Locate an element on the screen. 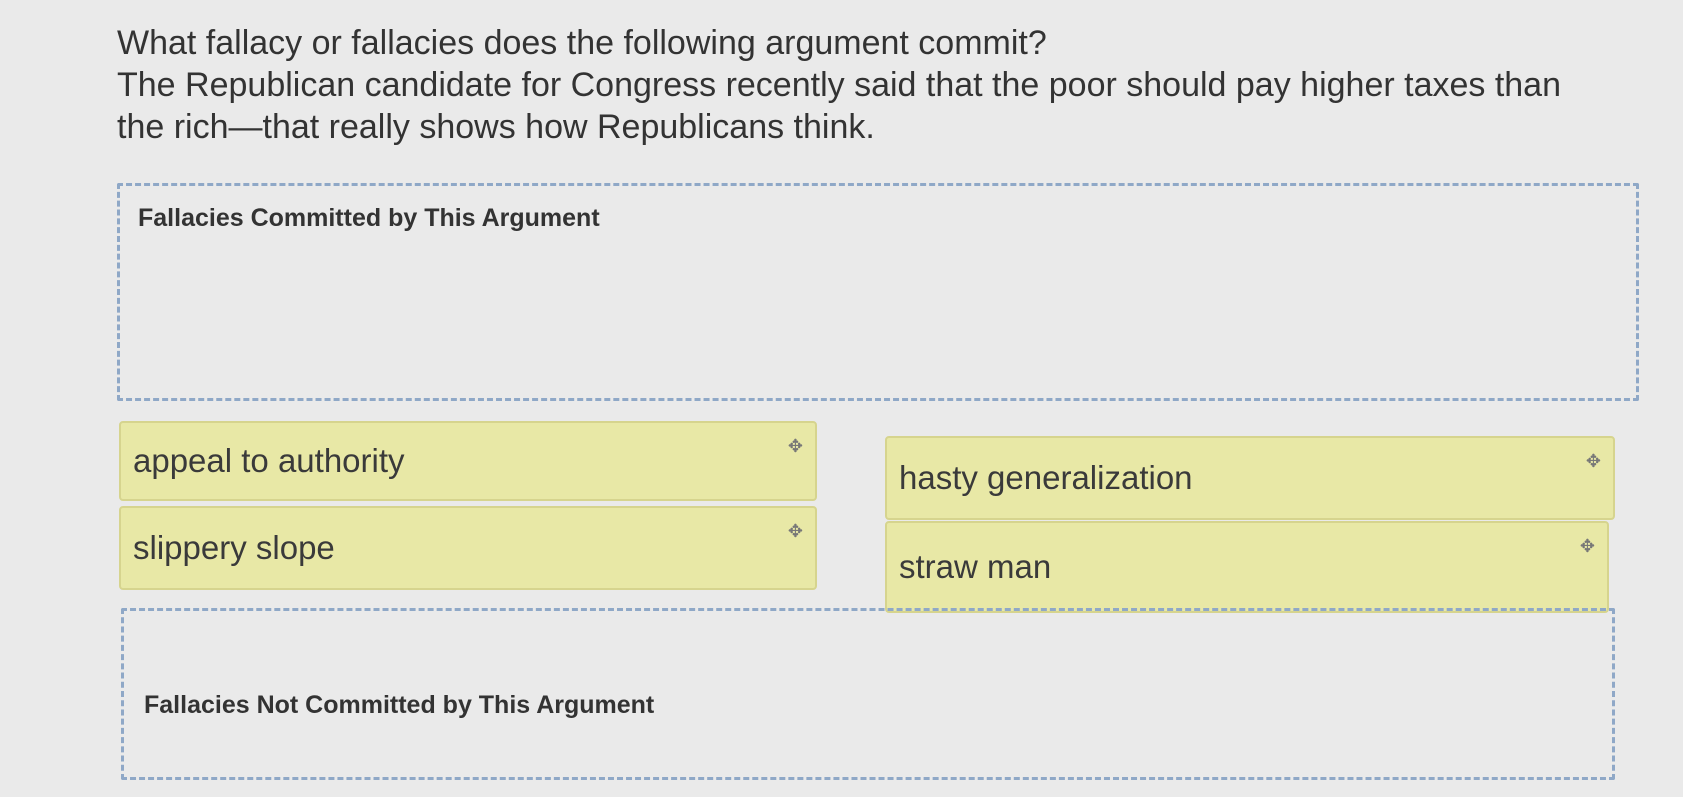 This screenshot has width=1683, height=797. chip-label: straw man is located at coordinates (975, 566).